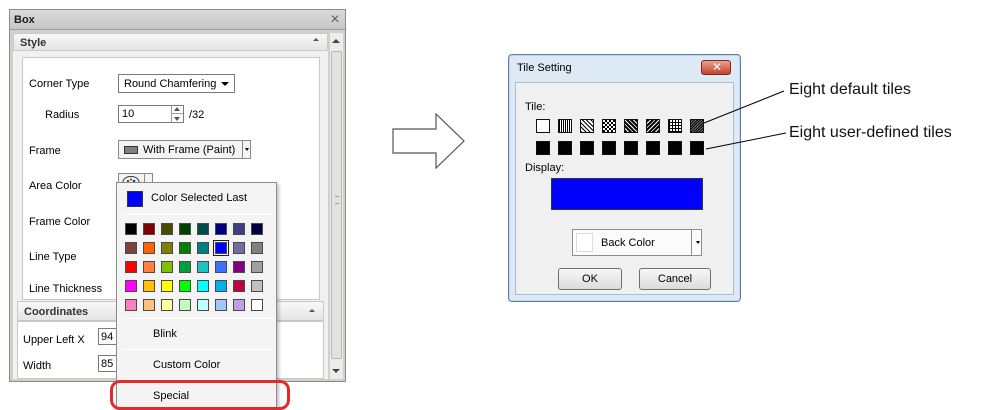  Describe the element at coordinates (56, 312) in the screenshot. I see `coordinates-section-title: Coordinates` at that location.